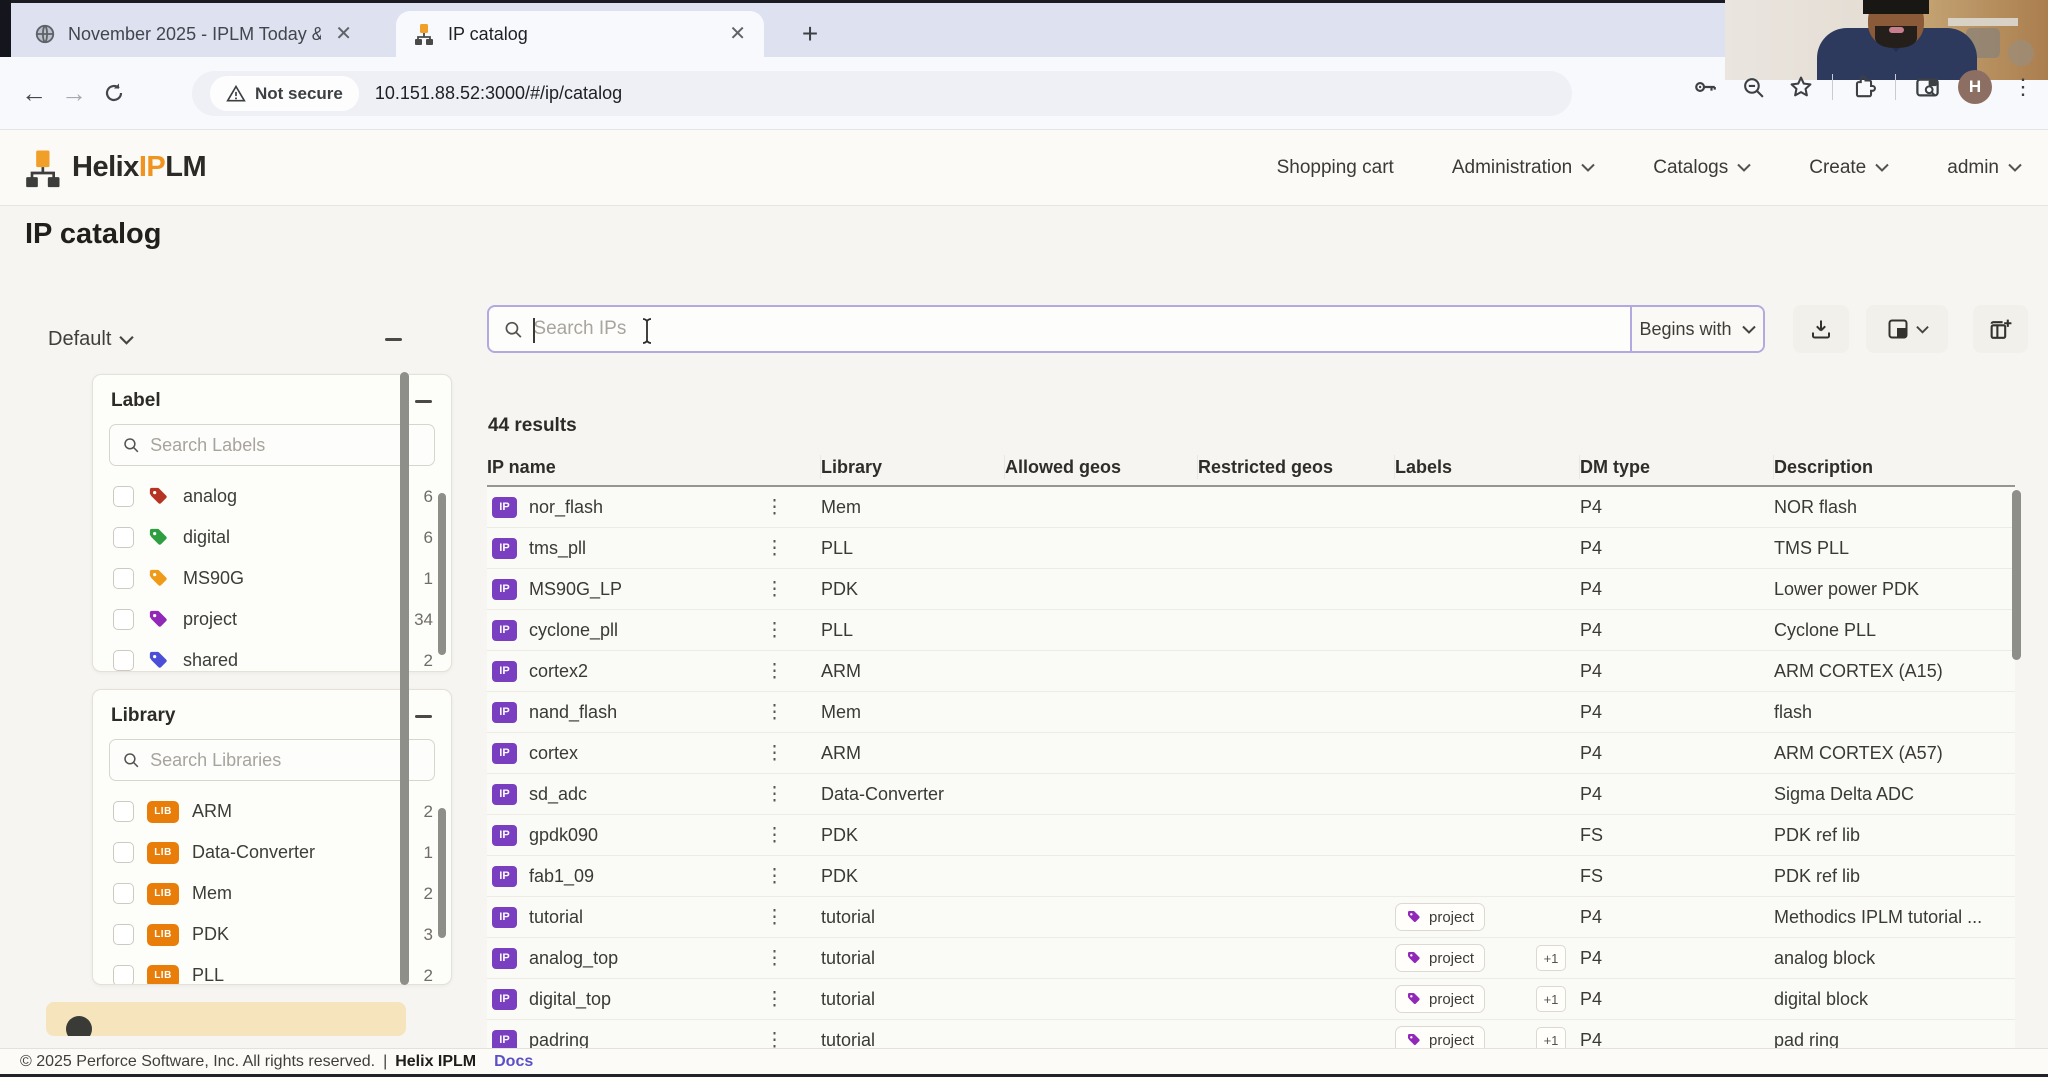 Image resolution: width=2048 pixels, height=1077 pixels. Describe the element at coordinates (1251, 753) in the screenshot. I see `table-row: IP cortex ⋮ ARM P4 ARM CORTEX (A57)` at that location.